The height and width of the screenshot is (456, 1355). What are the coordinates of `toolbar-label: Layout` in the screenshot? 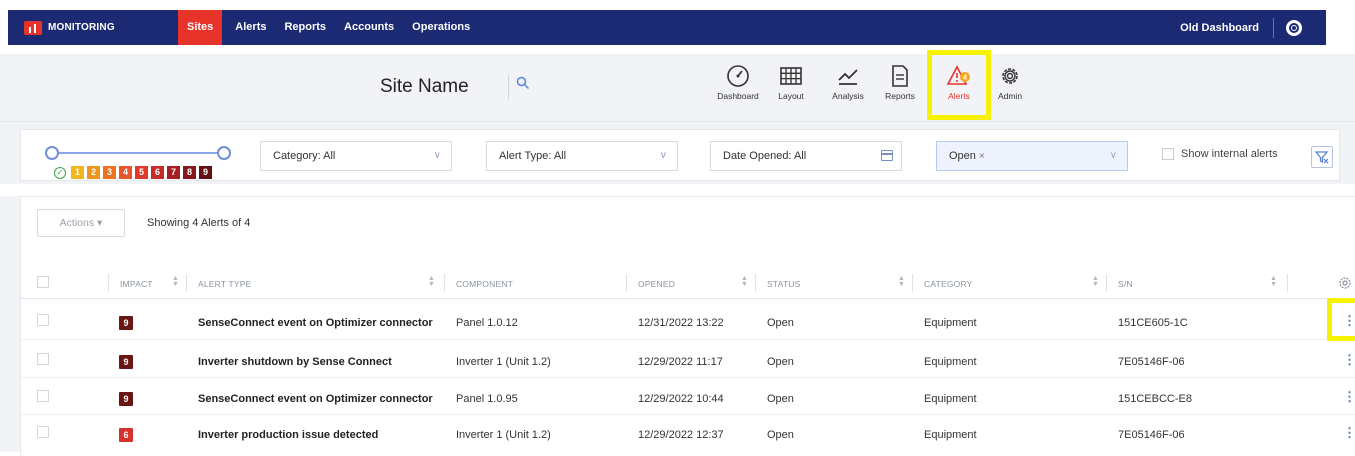 It's located at (791, 96).